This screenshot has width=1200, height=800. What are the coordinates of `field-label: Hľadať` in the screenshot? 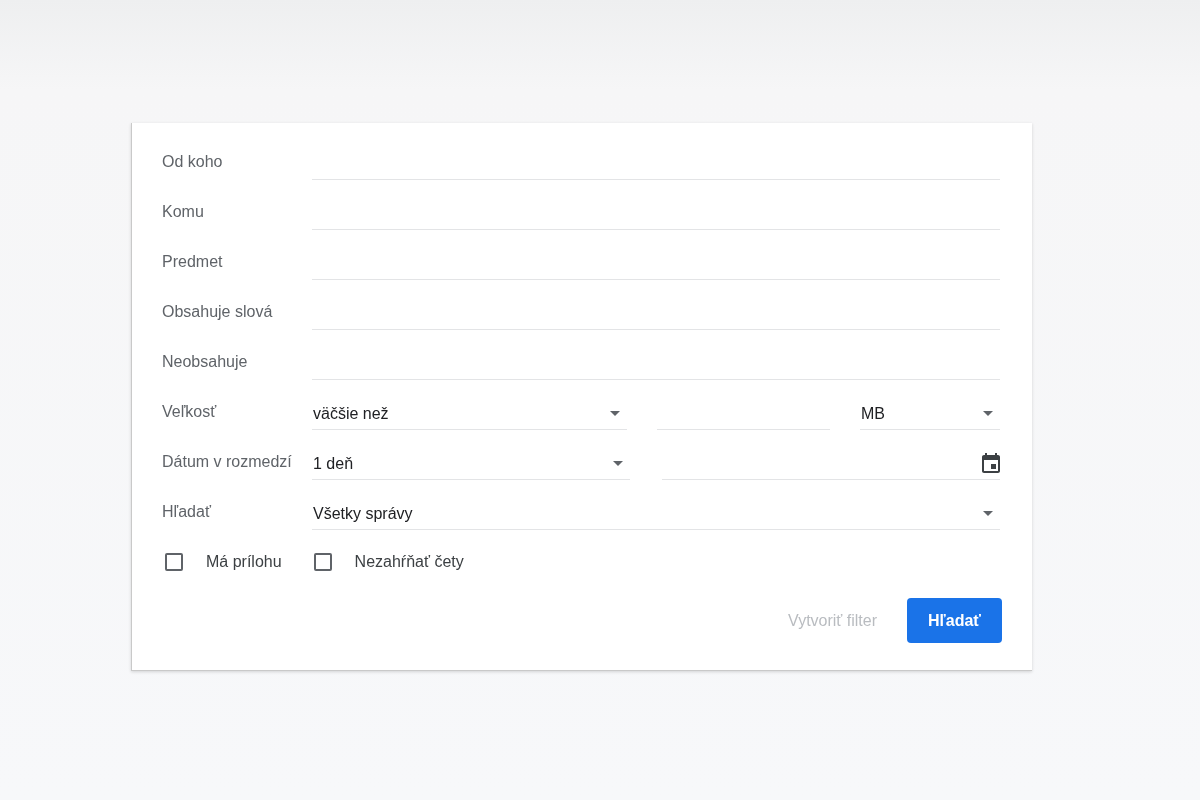 It's located at (187, 512).